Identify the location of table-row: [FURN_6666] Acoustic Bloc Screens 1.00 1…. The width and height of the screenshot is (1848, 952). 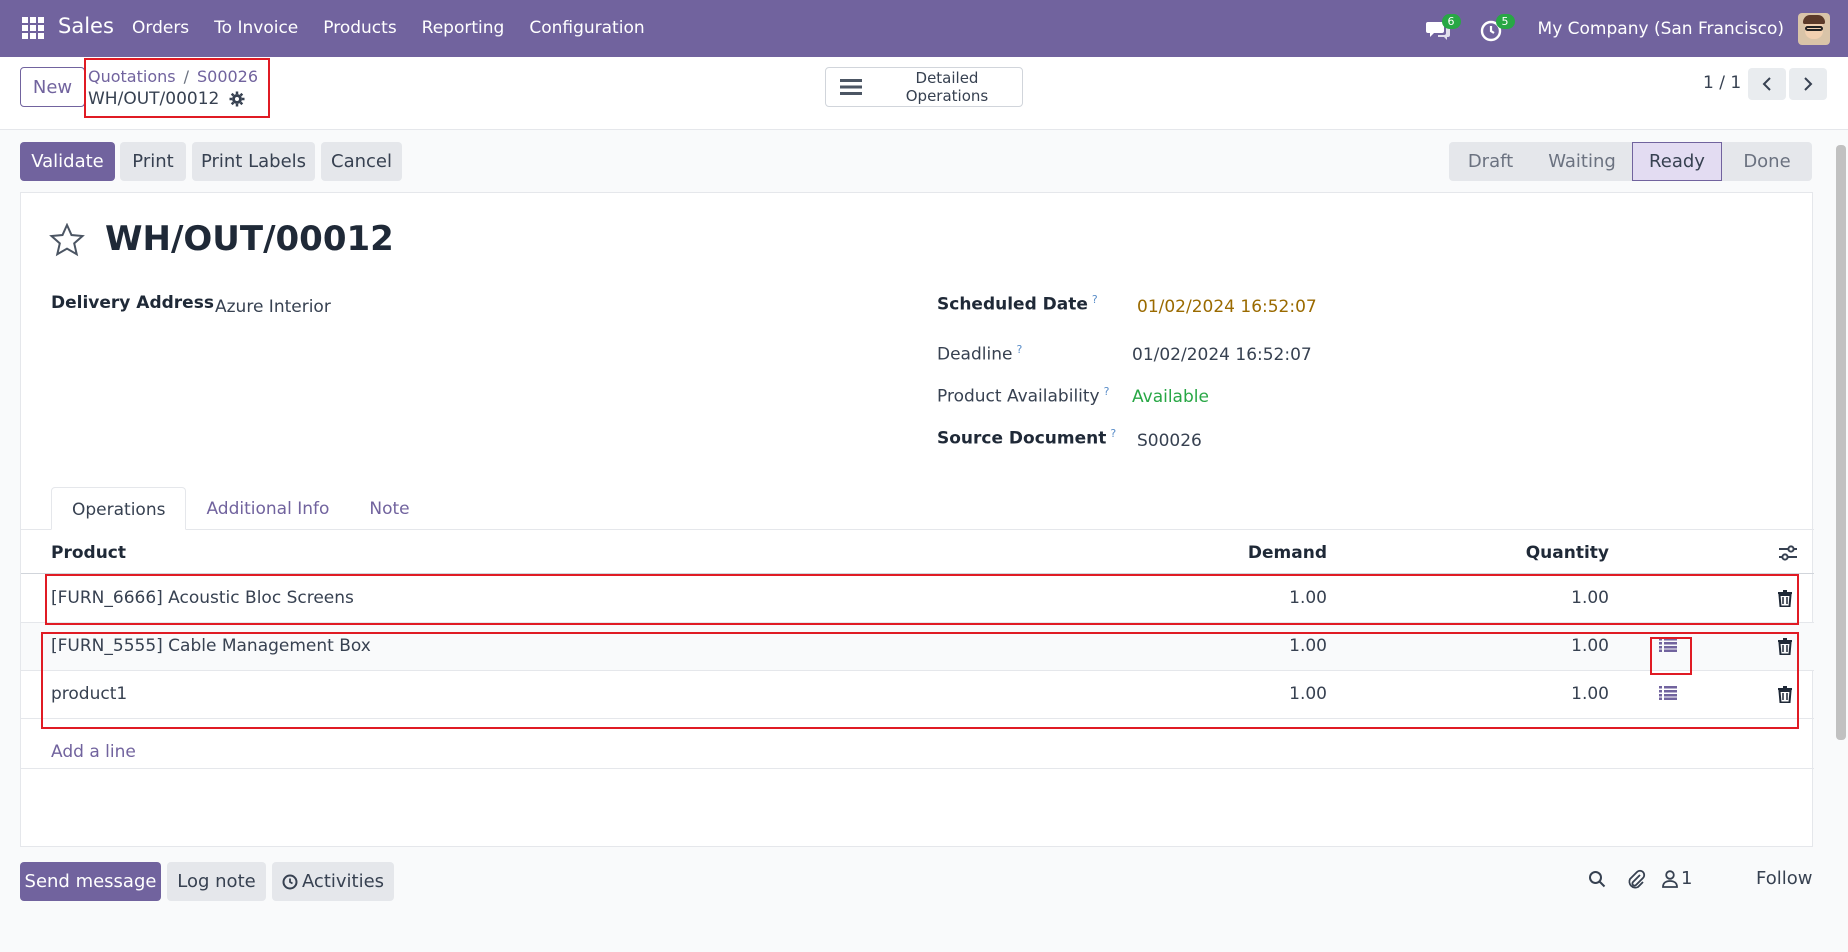
(917, 599).